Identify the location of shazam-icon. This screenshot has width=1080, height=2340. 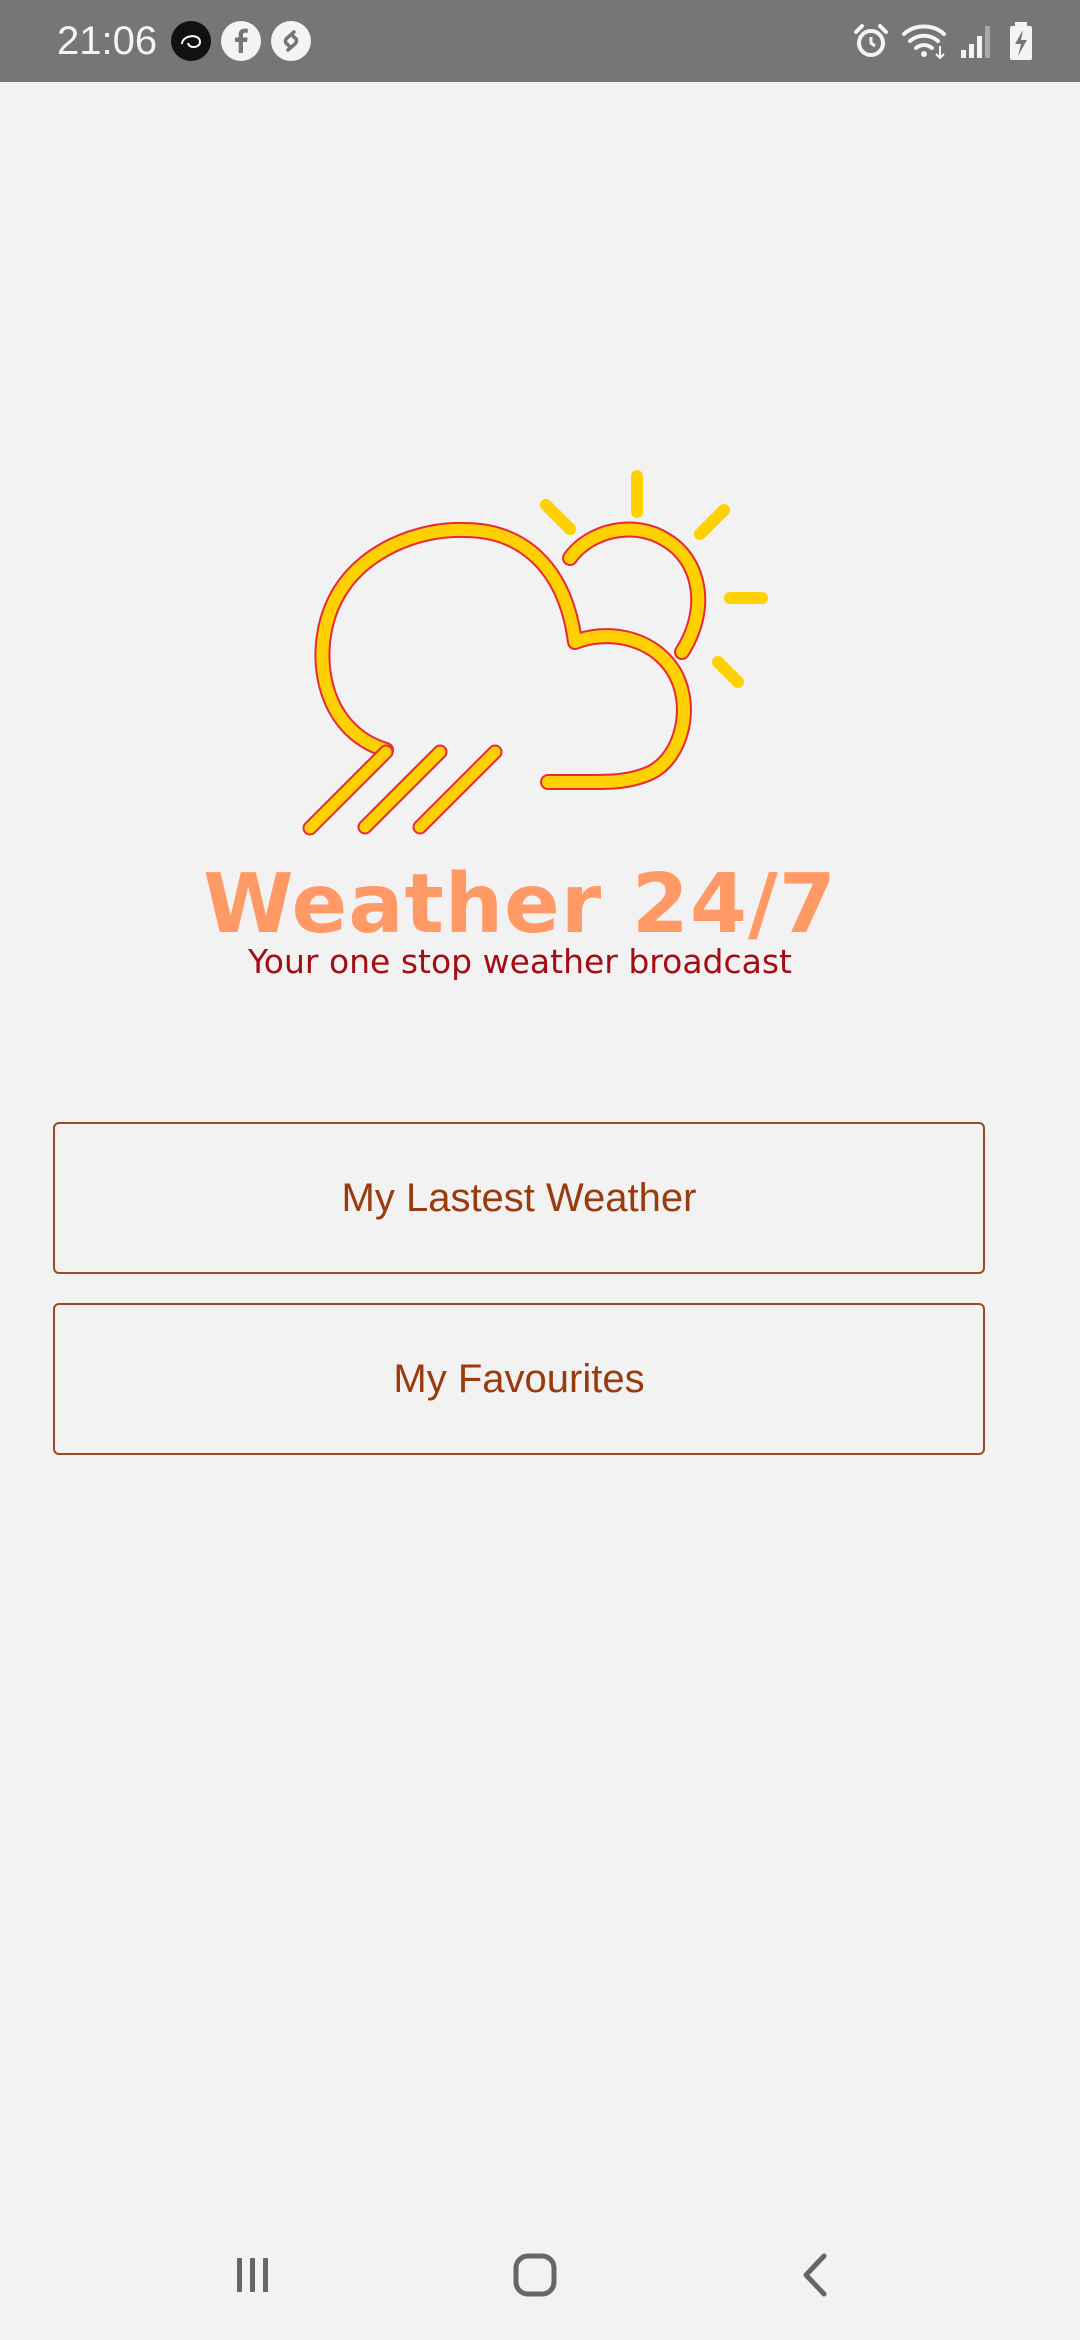
(291, 41).